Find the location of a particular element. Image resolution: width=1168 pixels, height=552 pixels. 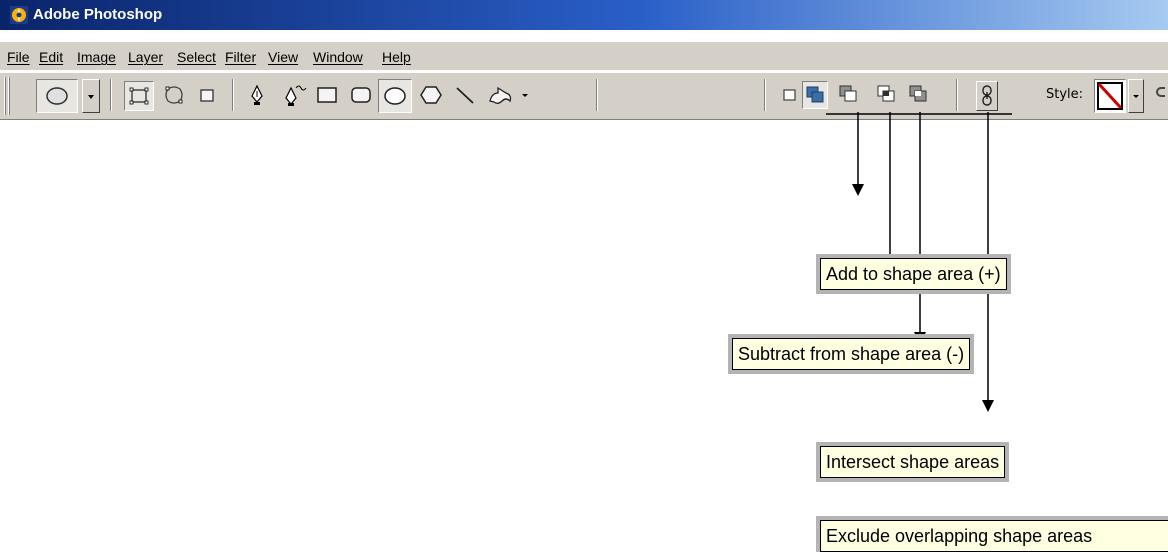

tooltip-subtract-from-shape-area: Subtract from shape area (-) is located at coordinates (851, 354).